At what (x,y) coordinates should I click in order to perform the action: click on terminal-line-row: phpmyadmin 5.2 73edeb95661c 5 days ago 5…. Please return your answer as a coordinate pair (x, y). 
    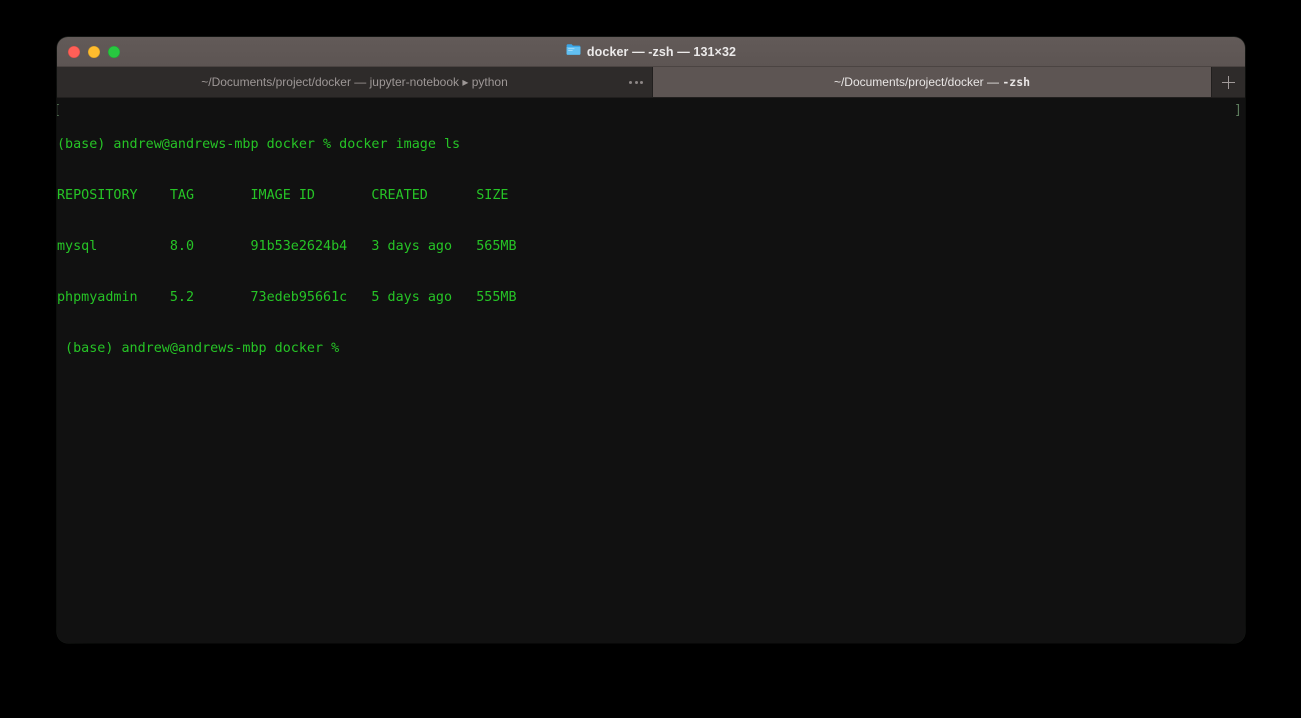
    Looking at the image, I should click on (287, 297).